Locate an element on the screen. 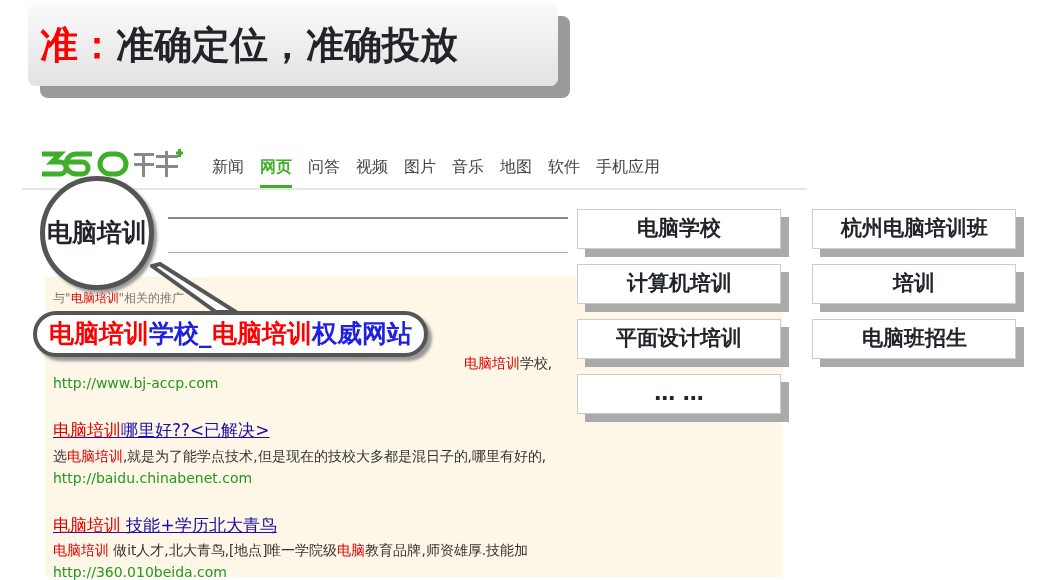  result-url: http://www.bj-accp.com is located at coordinates (136, 384).